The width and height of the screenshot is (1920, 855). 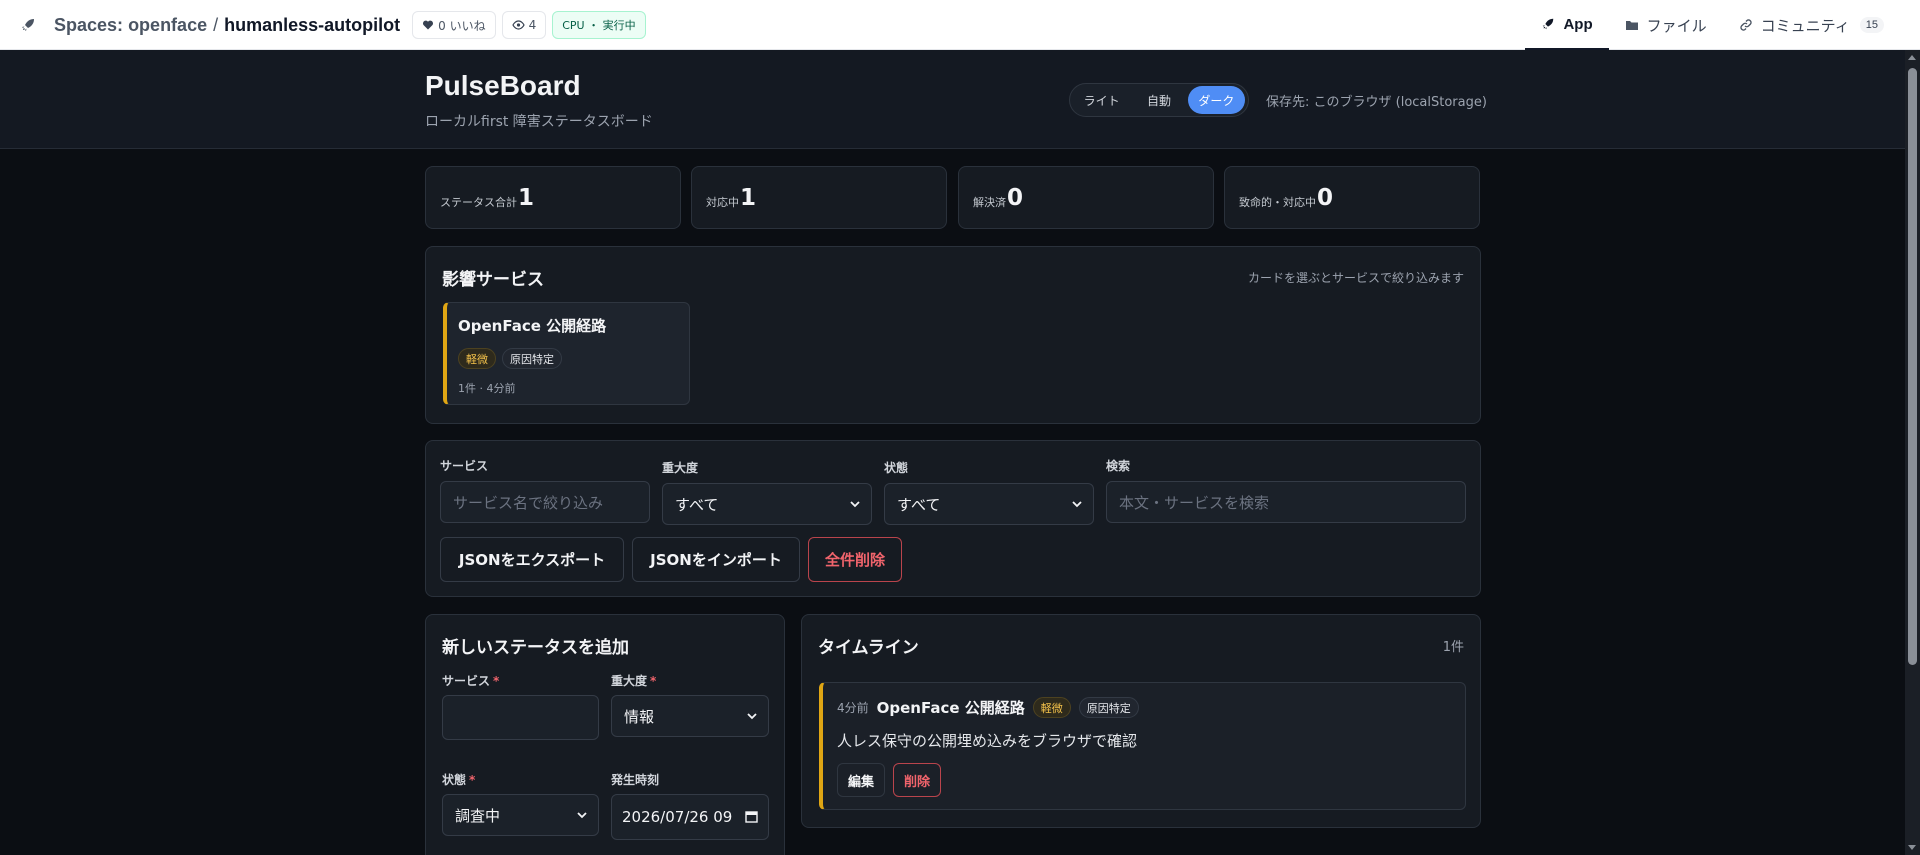 I want to click on stat-active: 対応中 1, so click(x=819, y=197).